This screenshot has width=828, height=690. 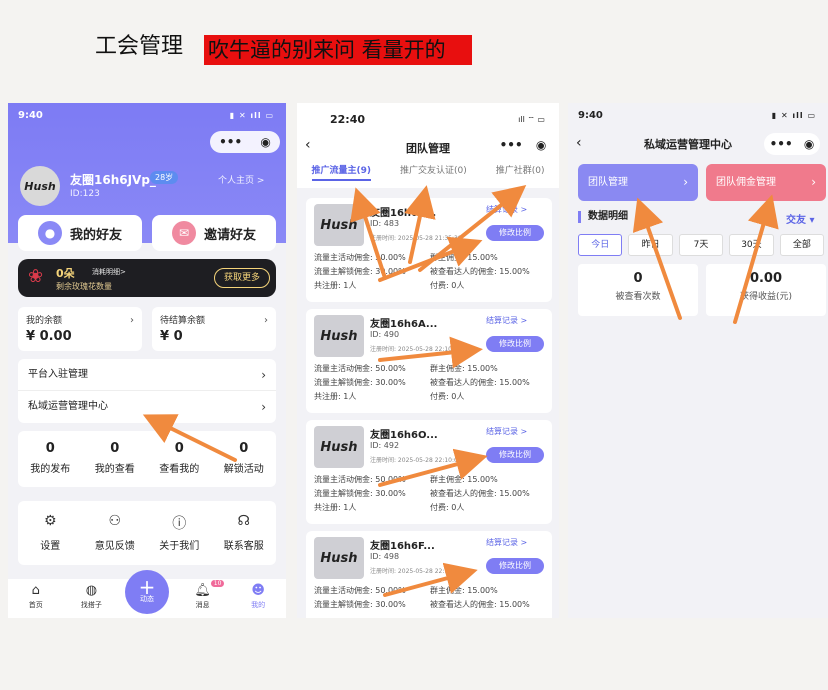 I want to click on period-all: 全部, so click(x=802, y=245).